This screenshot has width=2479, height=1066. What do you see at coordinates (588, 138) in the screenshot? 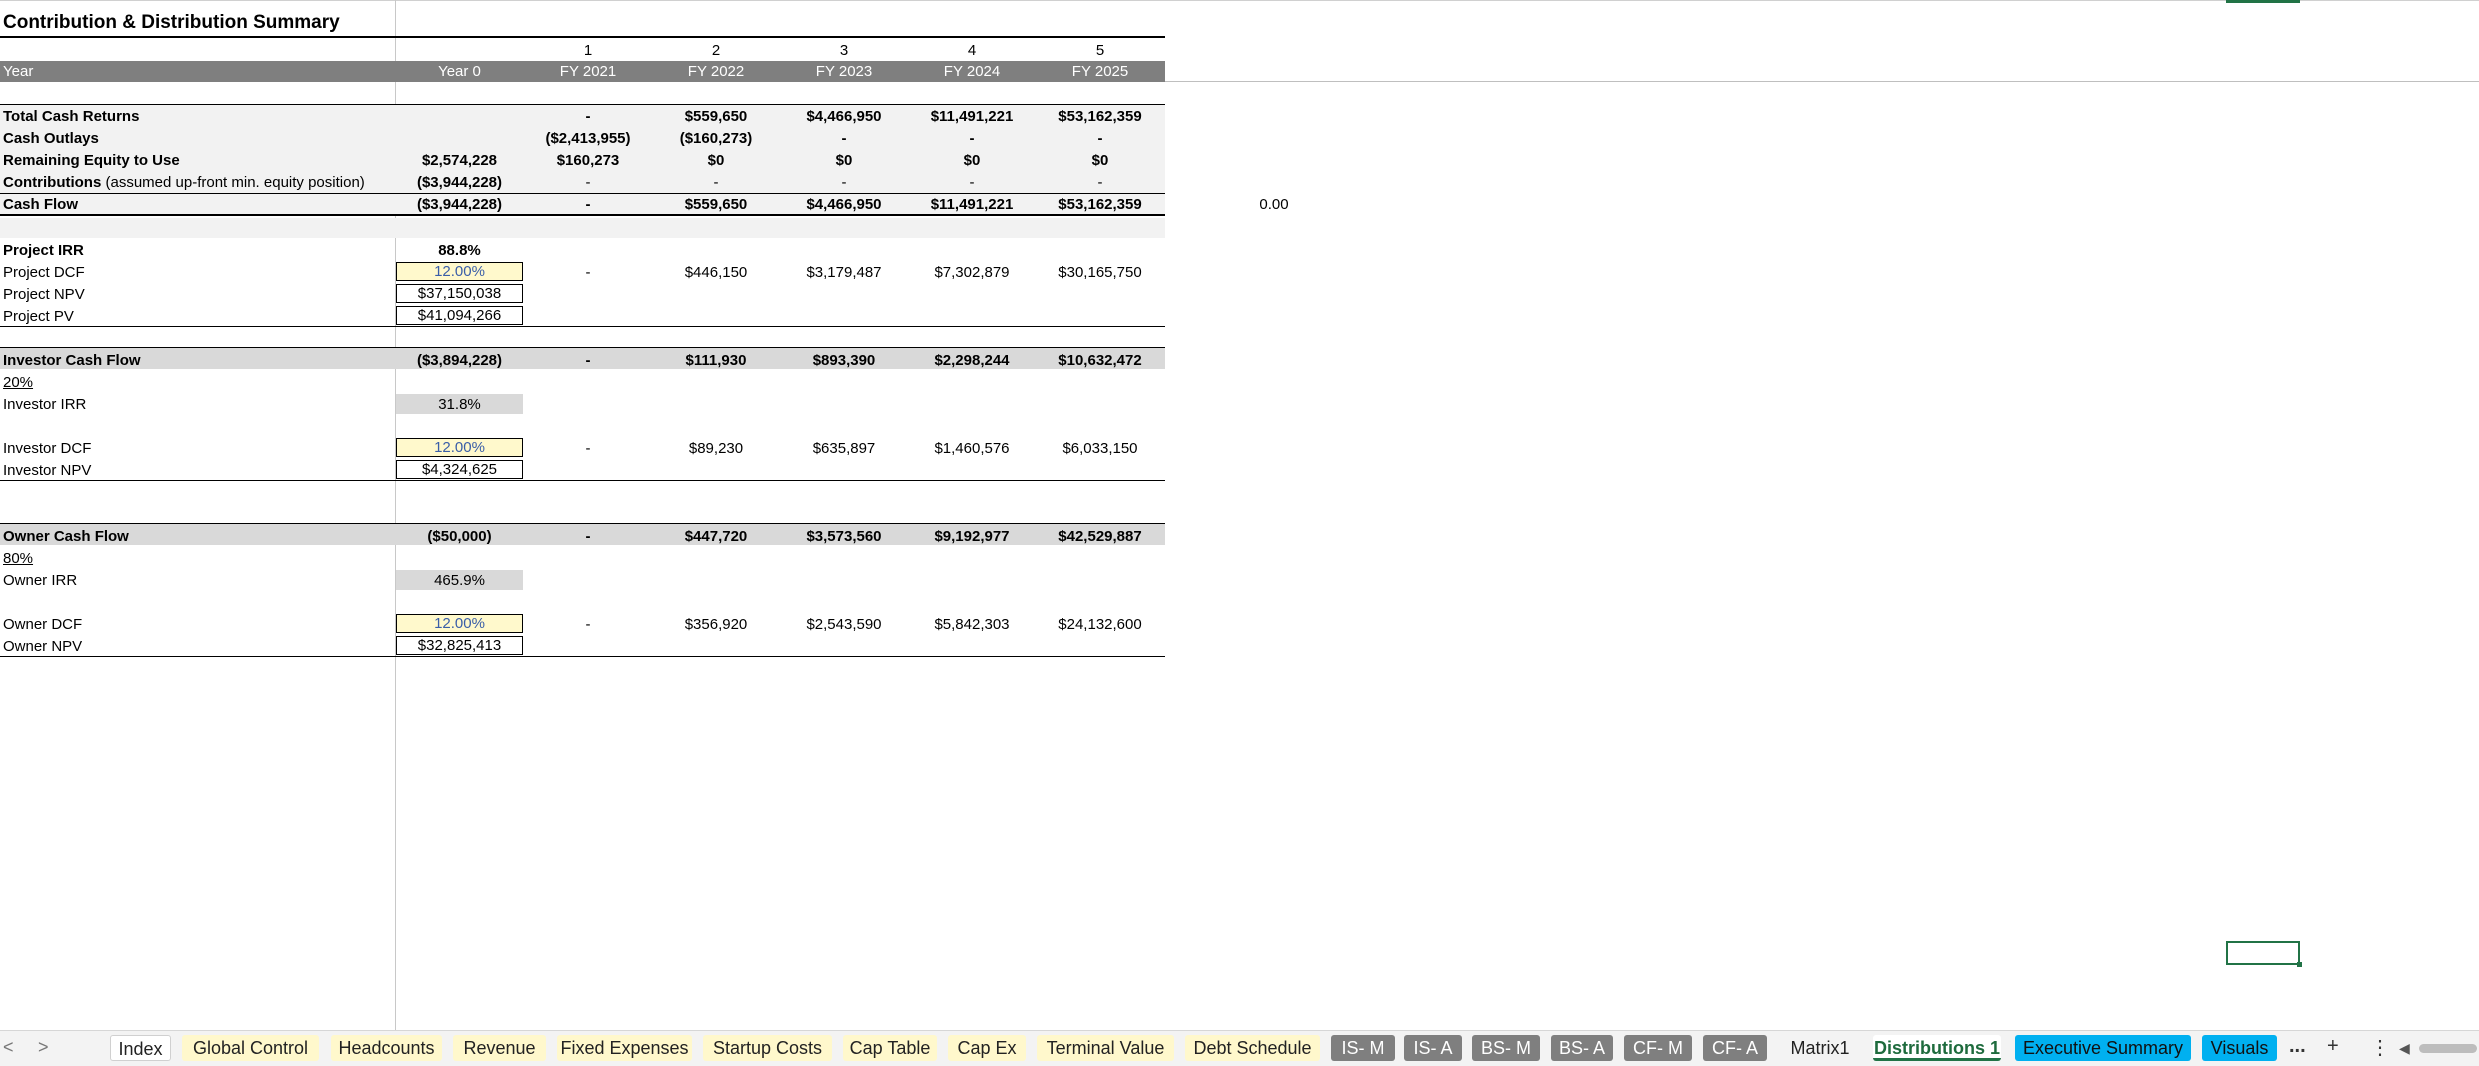
I see `cell-value: ($2,413,955)` at bounding box center [588, 138].